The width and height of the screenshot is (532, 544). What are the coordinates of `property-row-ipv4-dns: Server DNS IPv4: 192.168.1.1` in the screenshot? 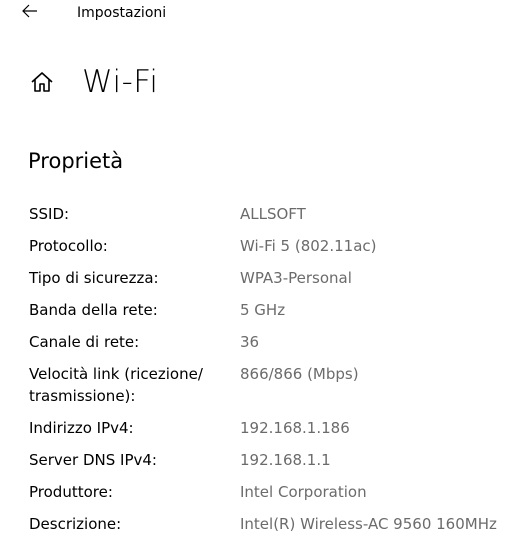 It's located at (274, 460).